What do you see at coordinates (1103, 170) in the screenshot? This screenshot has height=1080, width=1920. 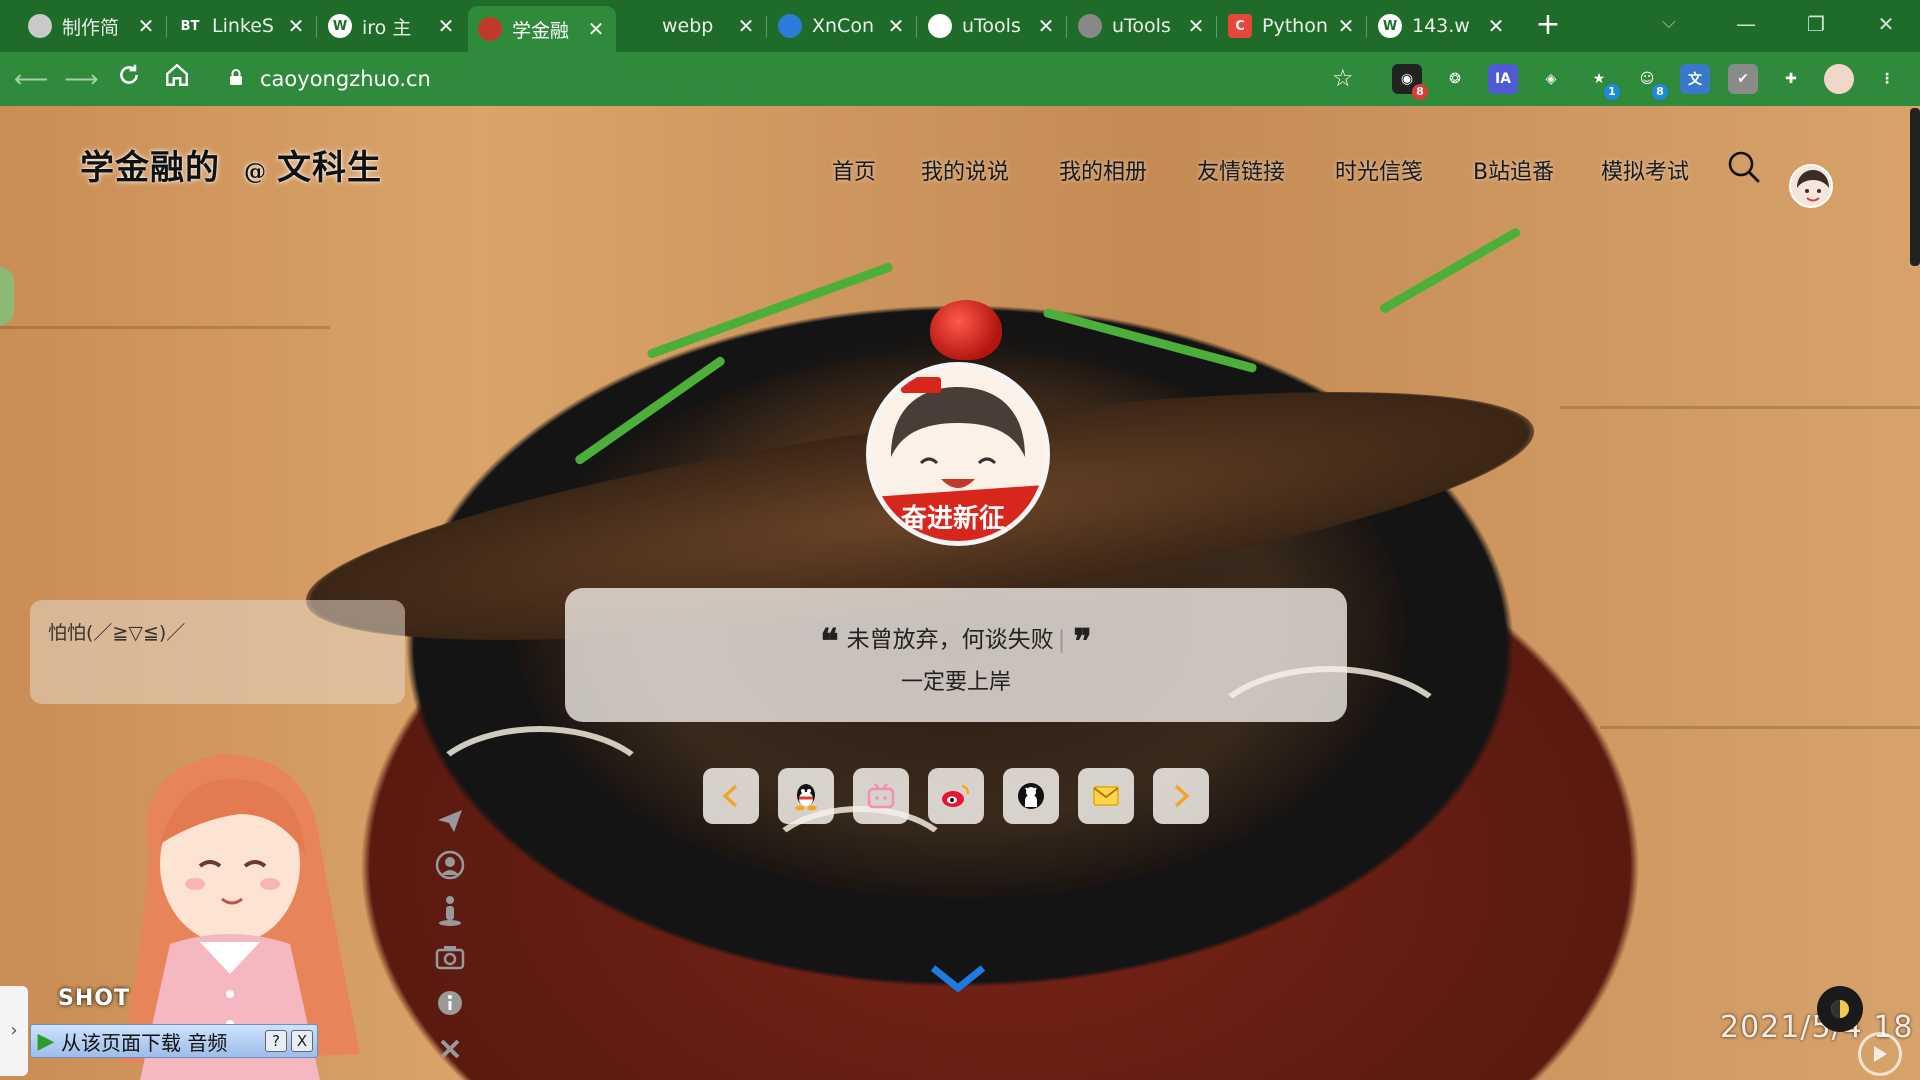 I see `nav-item-2: 我的相册` at bounding box center [1103, 170].